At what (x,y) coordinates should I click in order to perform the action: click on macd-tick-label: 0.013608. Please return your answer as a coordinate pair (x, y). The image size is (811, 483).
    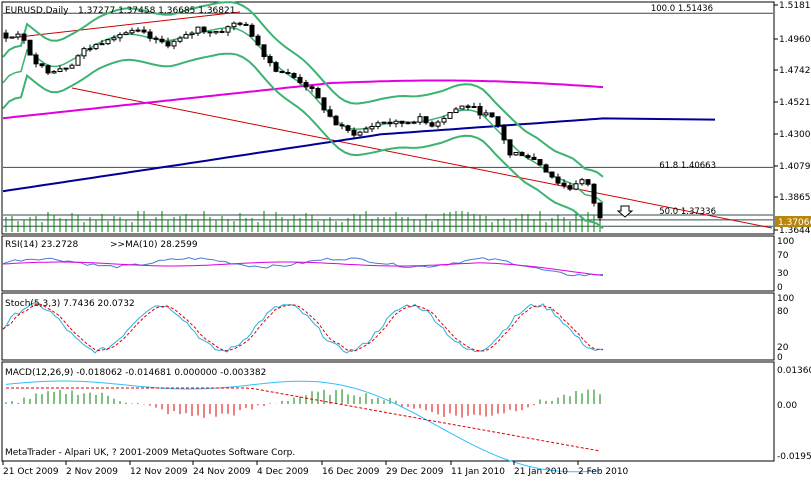
    Looking at the image, I should click on (794, 371).